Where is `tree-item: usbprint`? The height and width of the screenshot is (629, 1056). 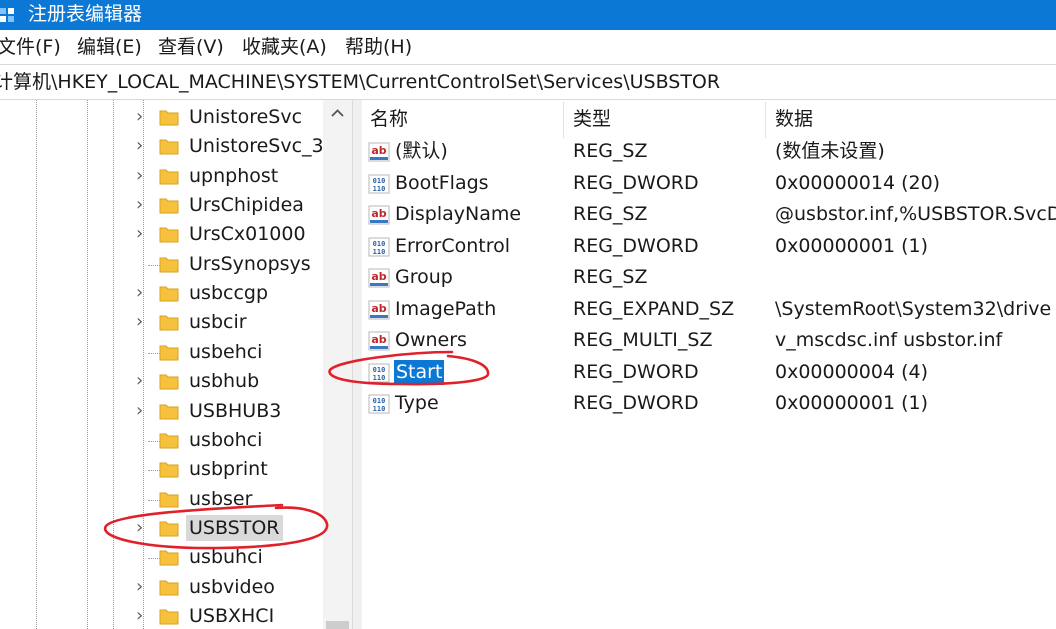 tree-item: usbprint is located at coordinates (227, 469).